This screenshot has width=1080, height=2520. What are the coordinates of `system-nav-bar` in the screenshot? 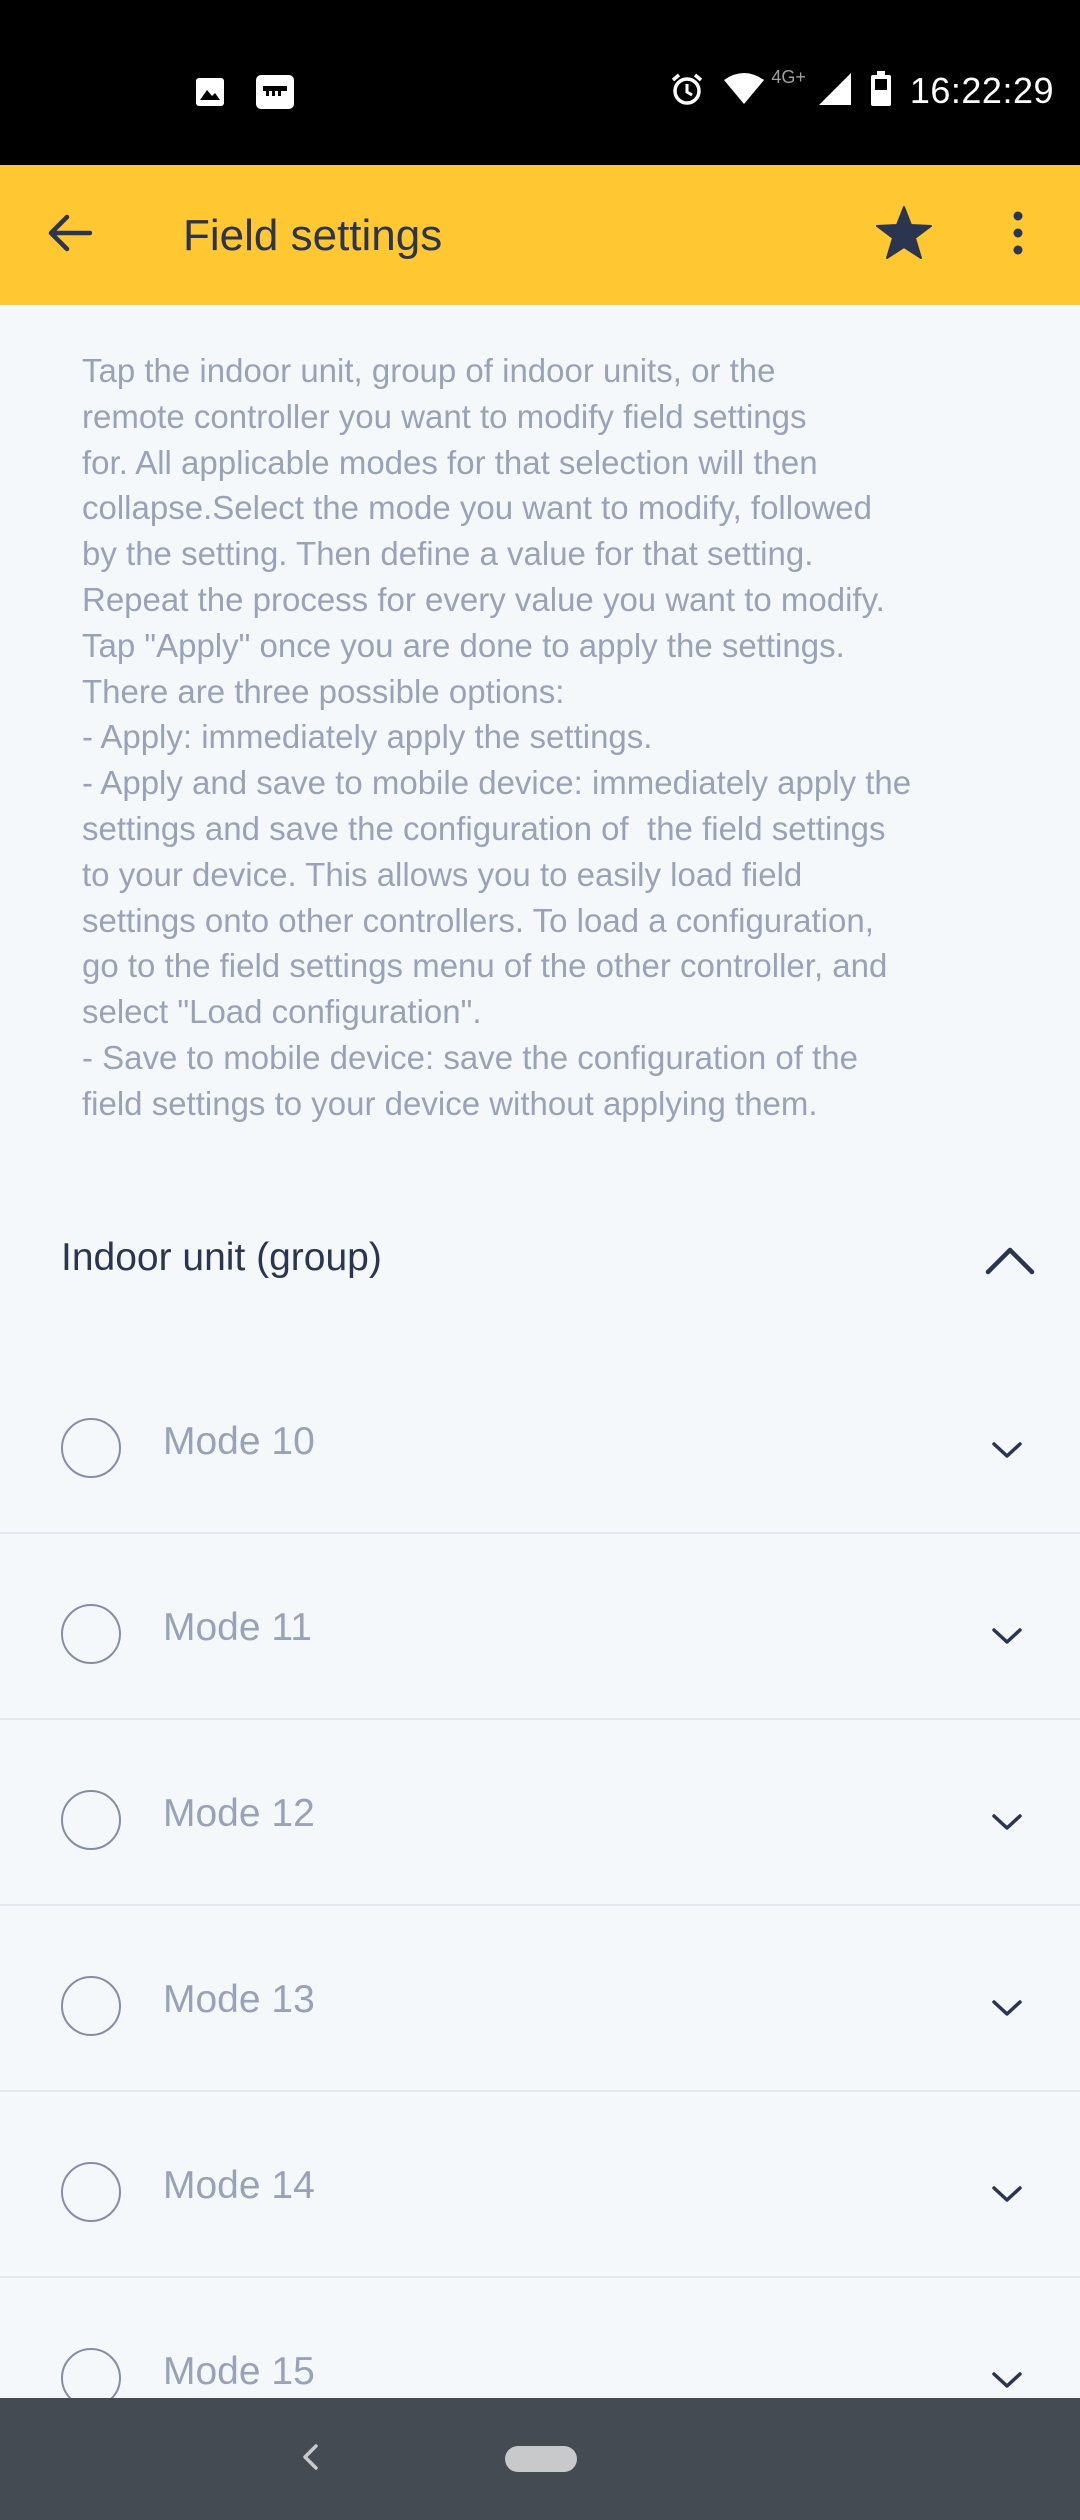 It's located at (540, 2459).